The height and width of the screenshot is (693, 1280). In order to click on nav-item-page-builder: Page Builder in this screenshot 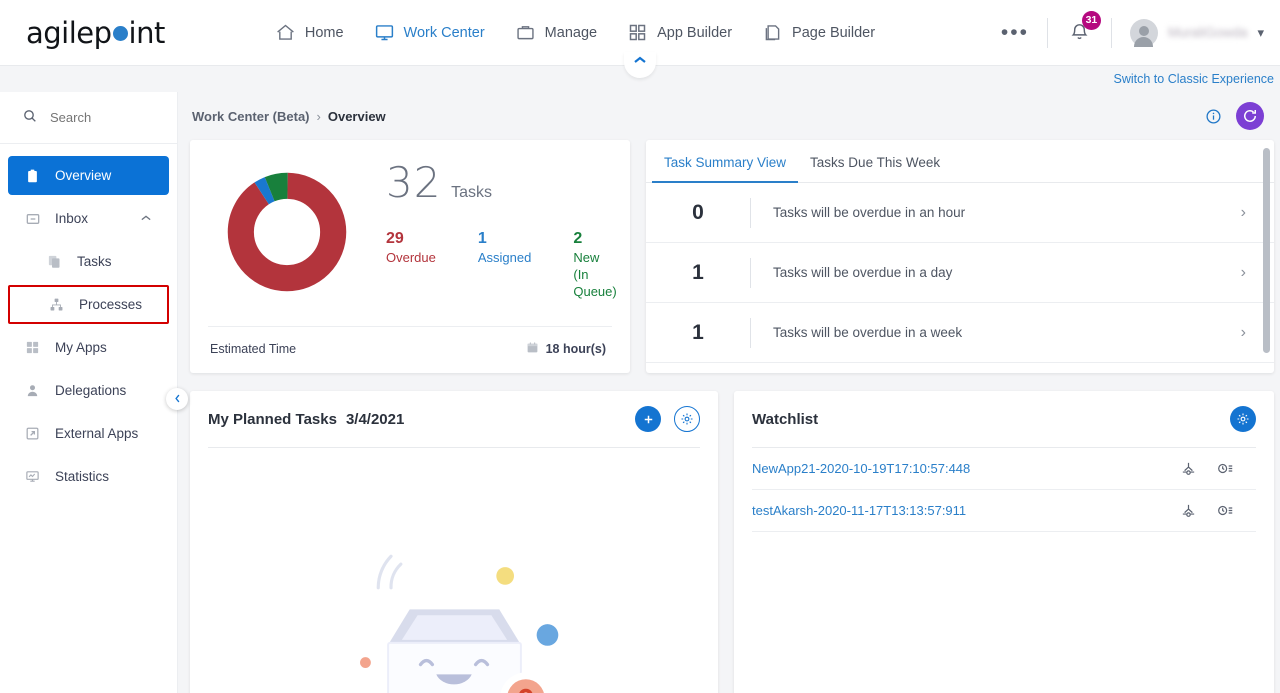, I will do `click(818, 32)`.